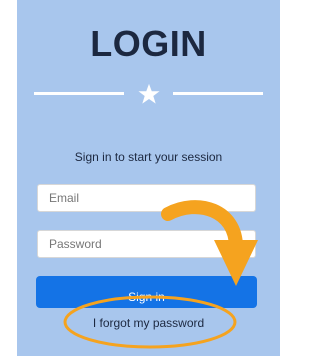 This screenshot has width=320, height=356. What do you see at coordinates (146, 198) in the screenshot?
I see `email-field` at bounding box center [146, 198].